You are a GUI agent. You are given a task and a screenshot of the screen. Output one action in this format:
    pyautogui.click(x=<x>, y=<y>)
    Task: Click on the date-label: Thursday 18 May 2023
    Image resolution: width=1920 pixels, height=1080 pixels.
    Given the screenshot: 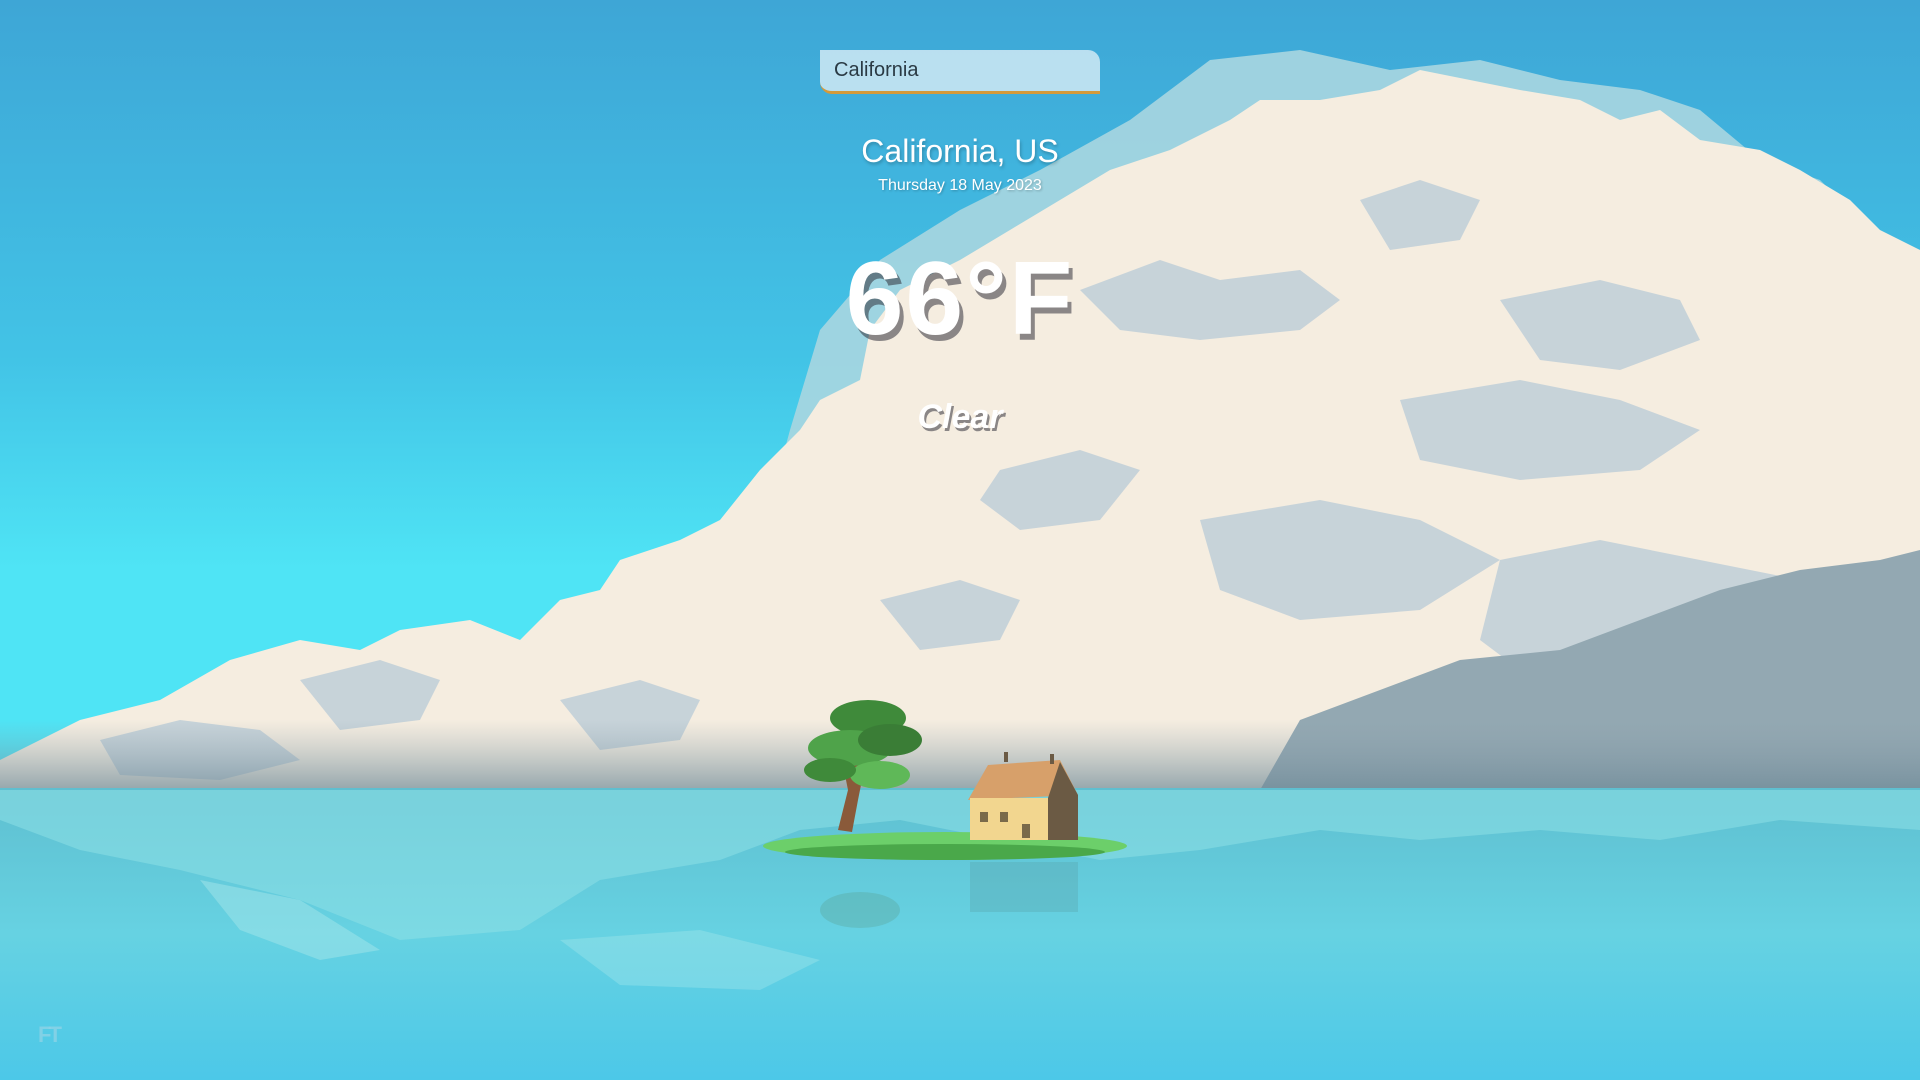 What is the action you would take?
    pyautogui.click(x=960, y=185)
    